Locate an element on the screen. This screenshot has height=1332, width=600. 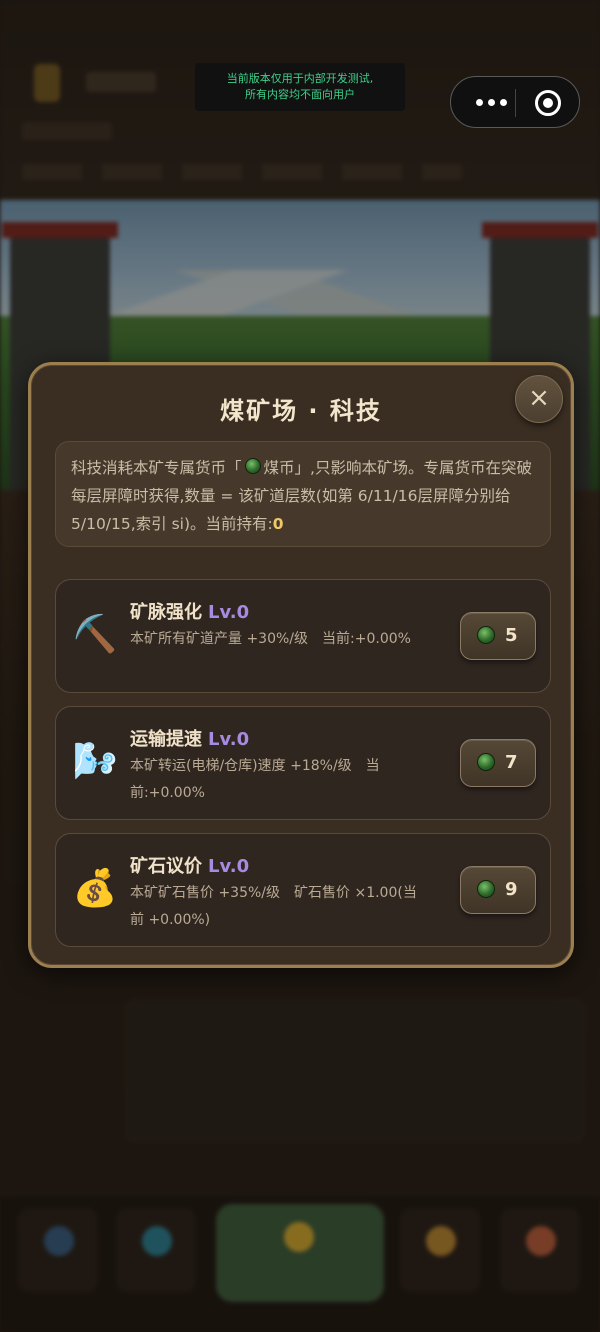
tech-card-vein: ⛏️ 矿脉强化 Lv.0 本矿所有矿道产量 +30%/级 当前:+0.00% 5 is located at coordinates (303, 636).